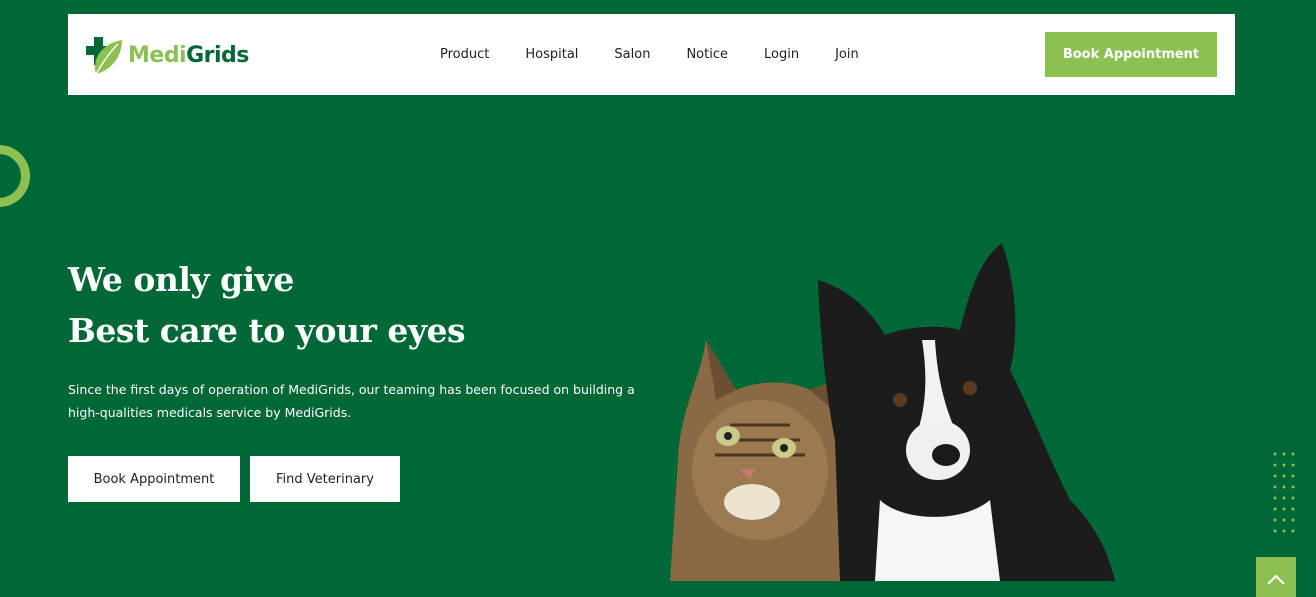 The height and width of the screenshot is (597, 1316). I want to click on find-veterinary-button: Find Veterinary, so click(325, 479).